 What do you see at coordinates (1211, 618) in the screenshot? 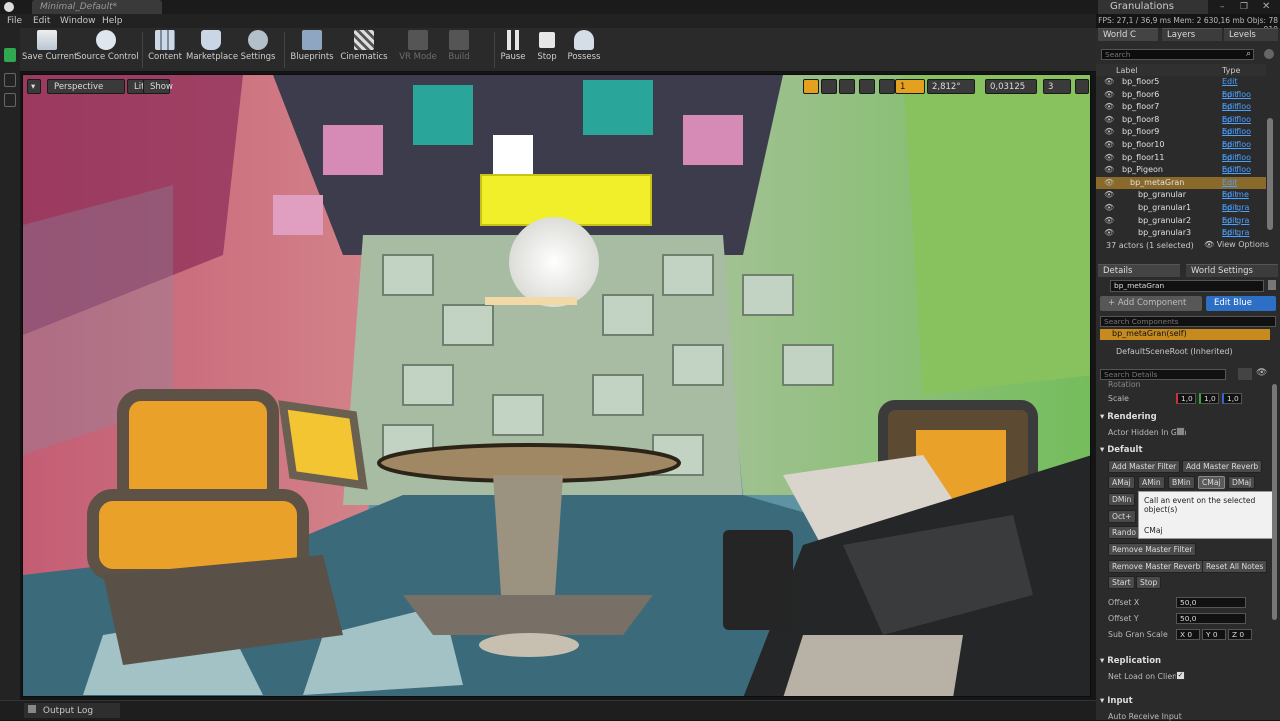
I see `offset-y-field: 50,0` at bounding box center [1211, 618].